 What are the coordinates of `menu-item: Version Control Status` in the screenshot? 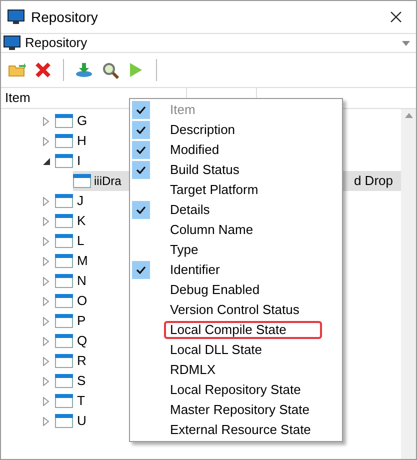 It's located at (236, 310).